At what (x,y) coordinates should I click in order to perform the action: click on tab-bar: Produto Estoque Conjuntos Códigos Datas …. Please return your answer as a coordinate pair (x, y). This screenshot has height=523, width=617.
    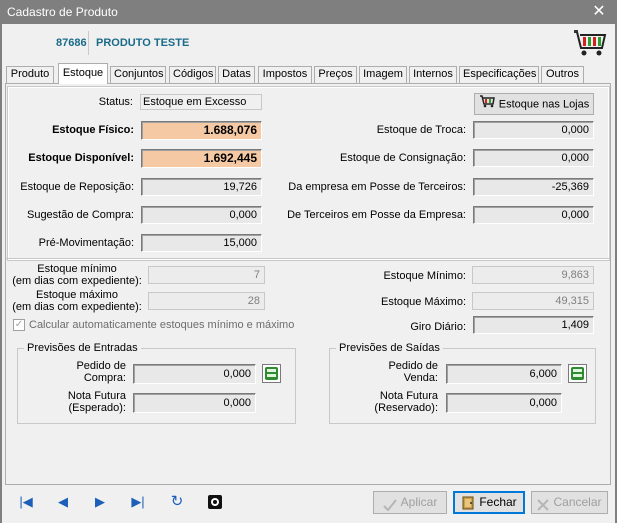
    Looking at the image, I should click on (308, 73).